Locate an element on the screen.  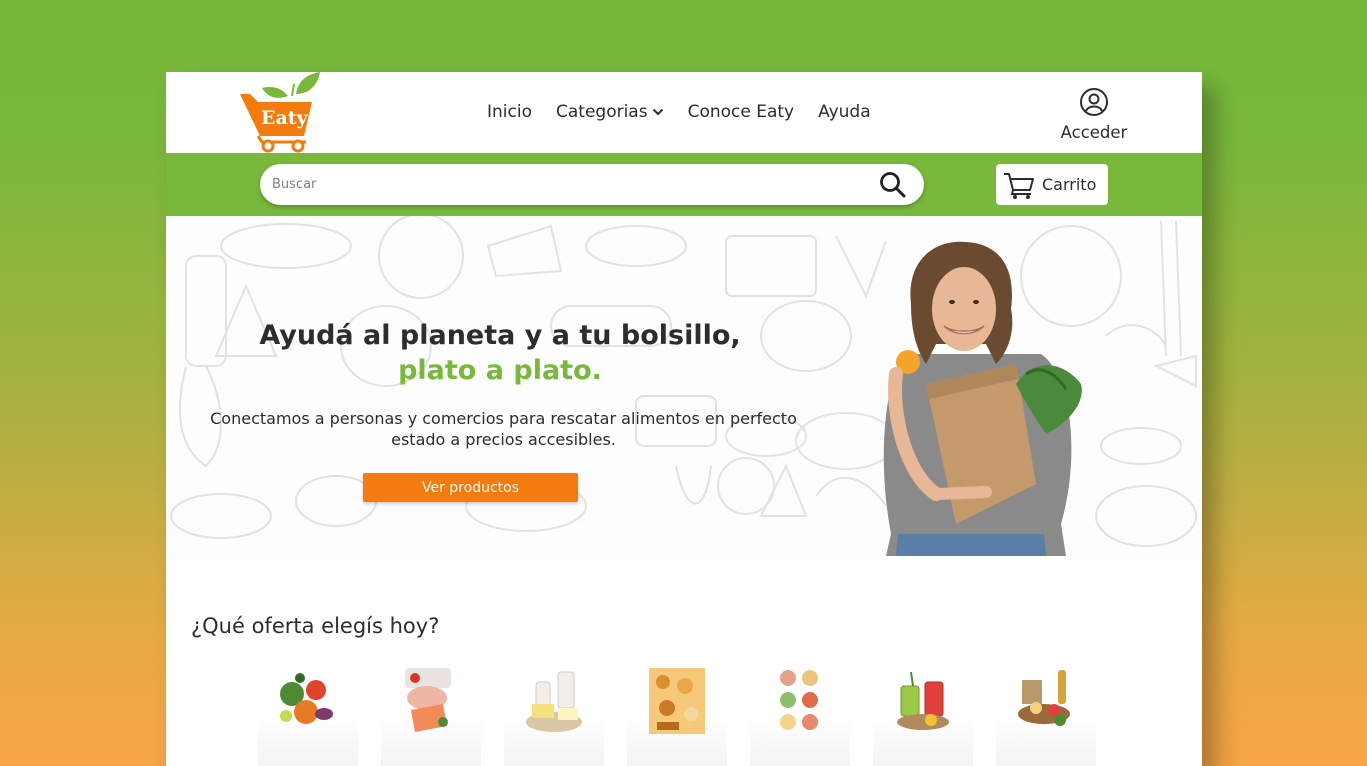
nav-inicio: Inicio is located at coordinates (509, 112).